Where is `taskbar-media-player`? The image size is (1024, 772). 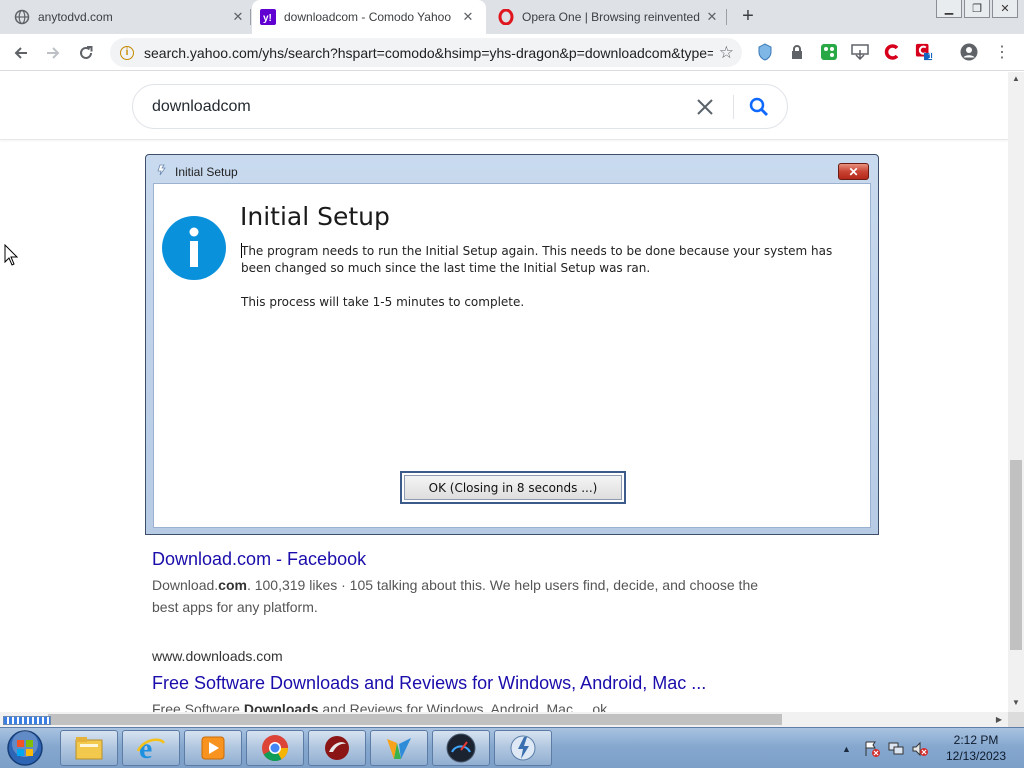 taskbar-media-player is located at coordinates (213, 748).